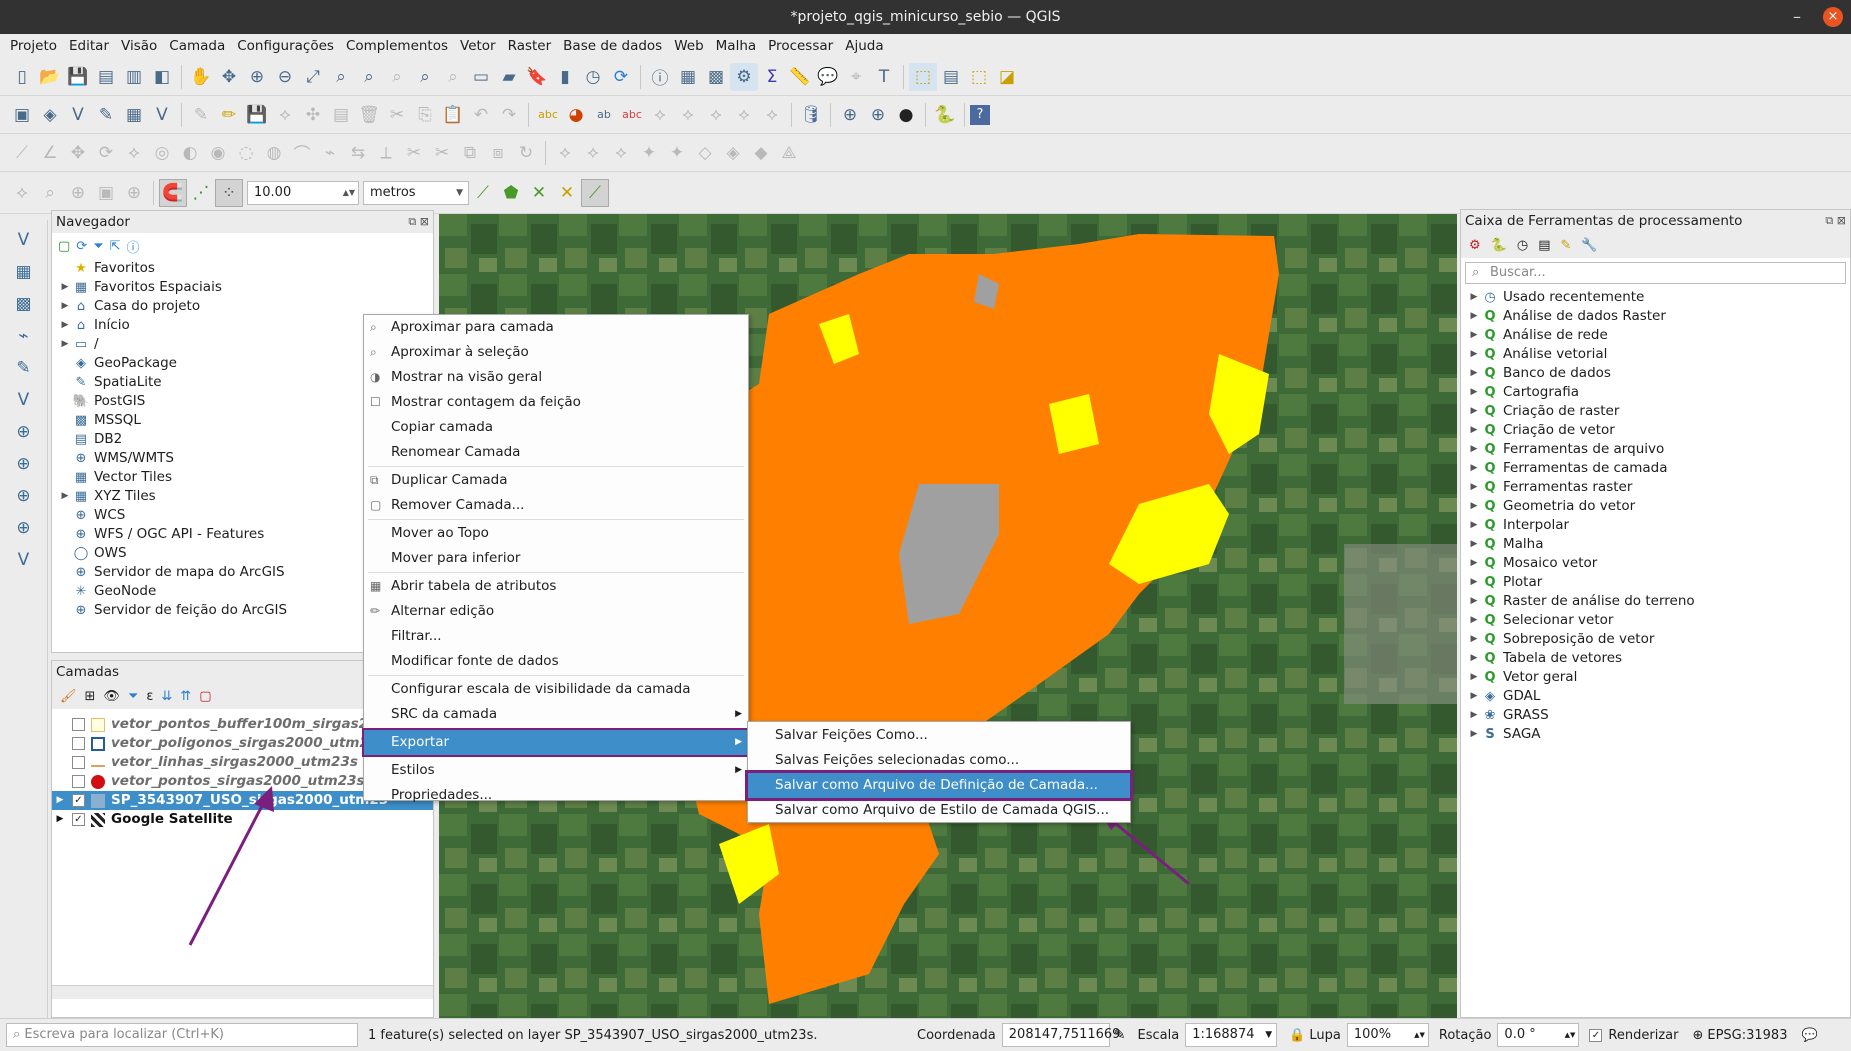 The height and width of the screenshot is (1051, 1851). I want to click on processing-group: ▶ Q Análise de rede, so click(1658, 335).